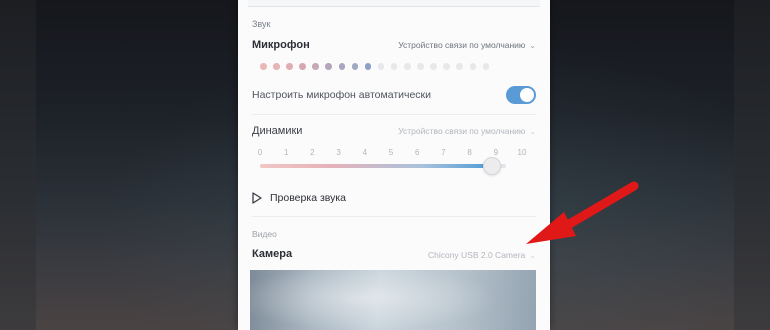 Image resolution: width=770 pixels, height=330 pixels. What do you see at coordinates (338, 152) in the screenshot?
I see `volume-tick-label: 3` at bounding box center [338, 152].